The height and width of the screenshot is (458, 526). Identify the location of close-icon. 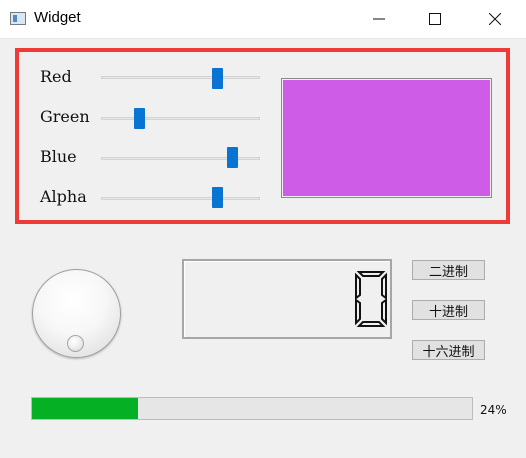
(495, 19).